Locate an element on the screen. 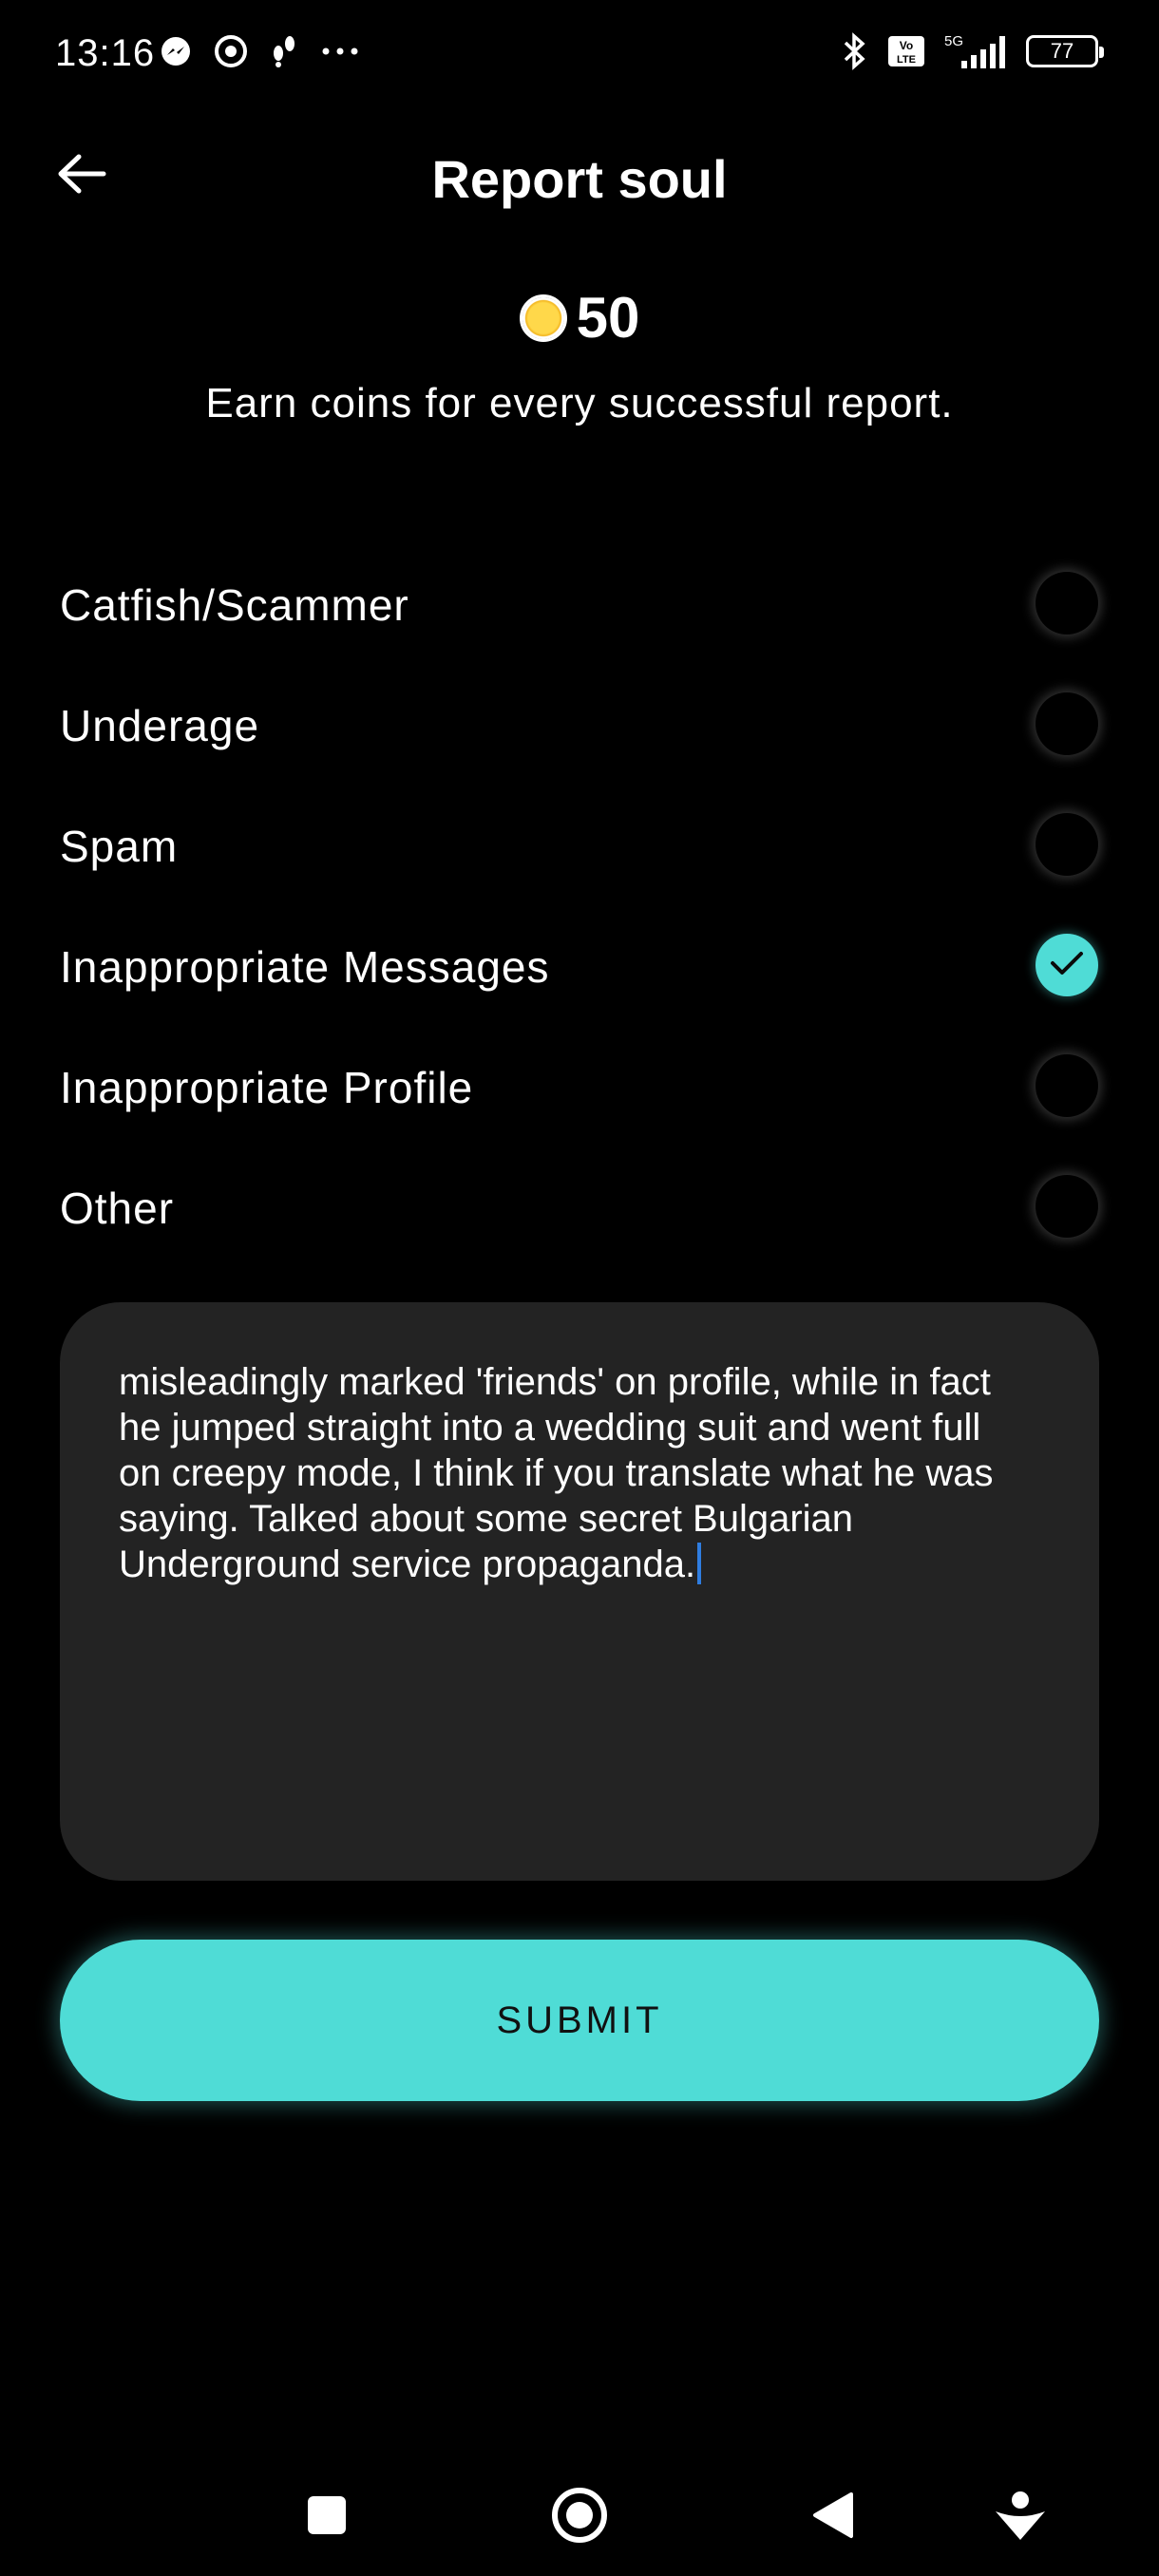  recents-button is located at coordinates (327, 2517).